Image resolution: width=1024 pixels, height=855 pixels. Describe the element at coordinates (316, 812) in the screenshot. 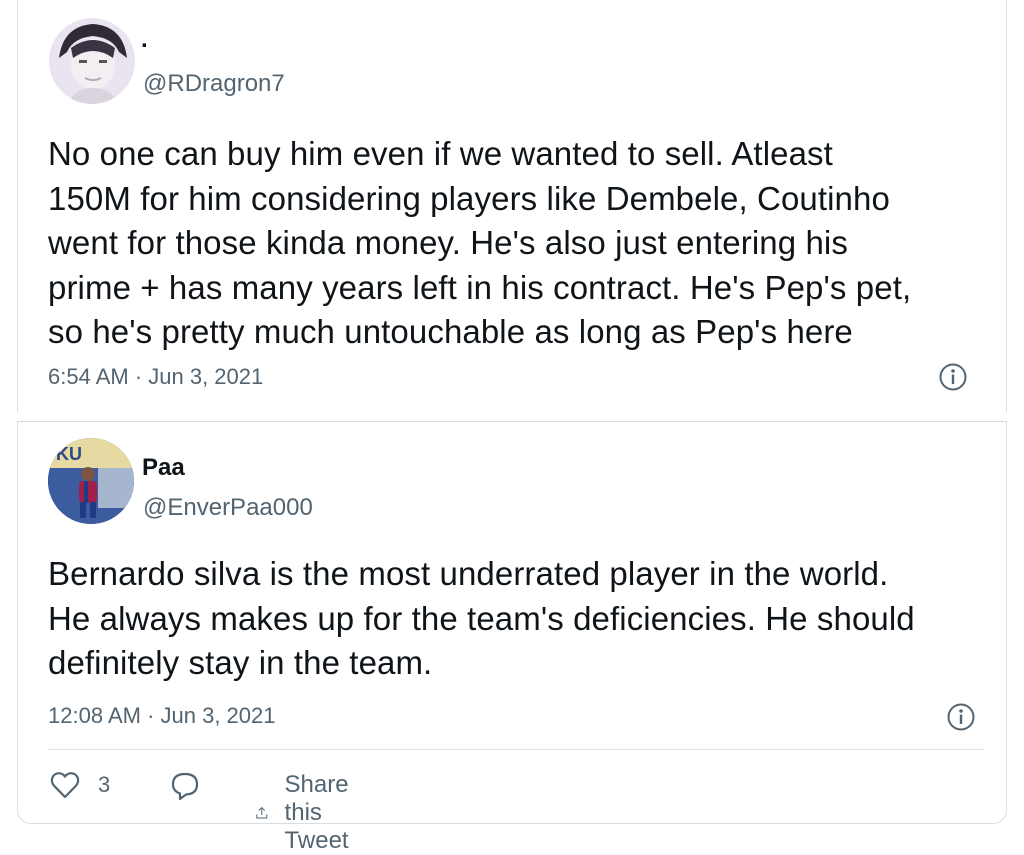

I see `share-label: Share this Tweet` at that location.